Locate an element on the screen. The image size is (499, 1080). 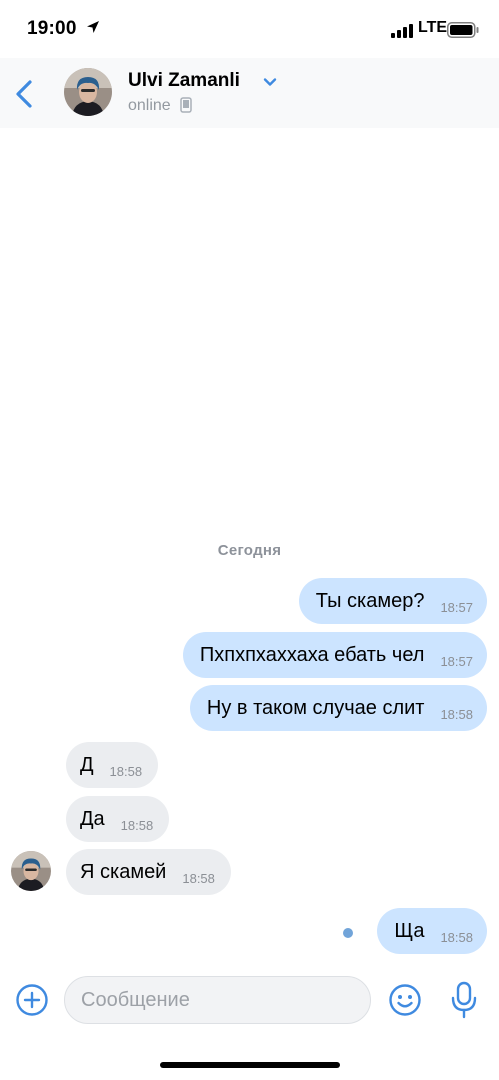
message-text: Ща is located at coordinates (409, 930).